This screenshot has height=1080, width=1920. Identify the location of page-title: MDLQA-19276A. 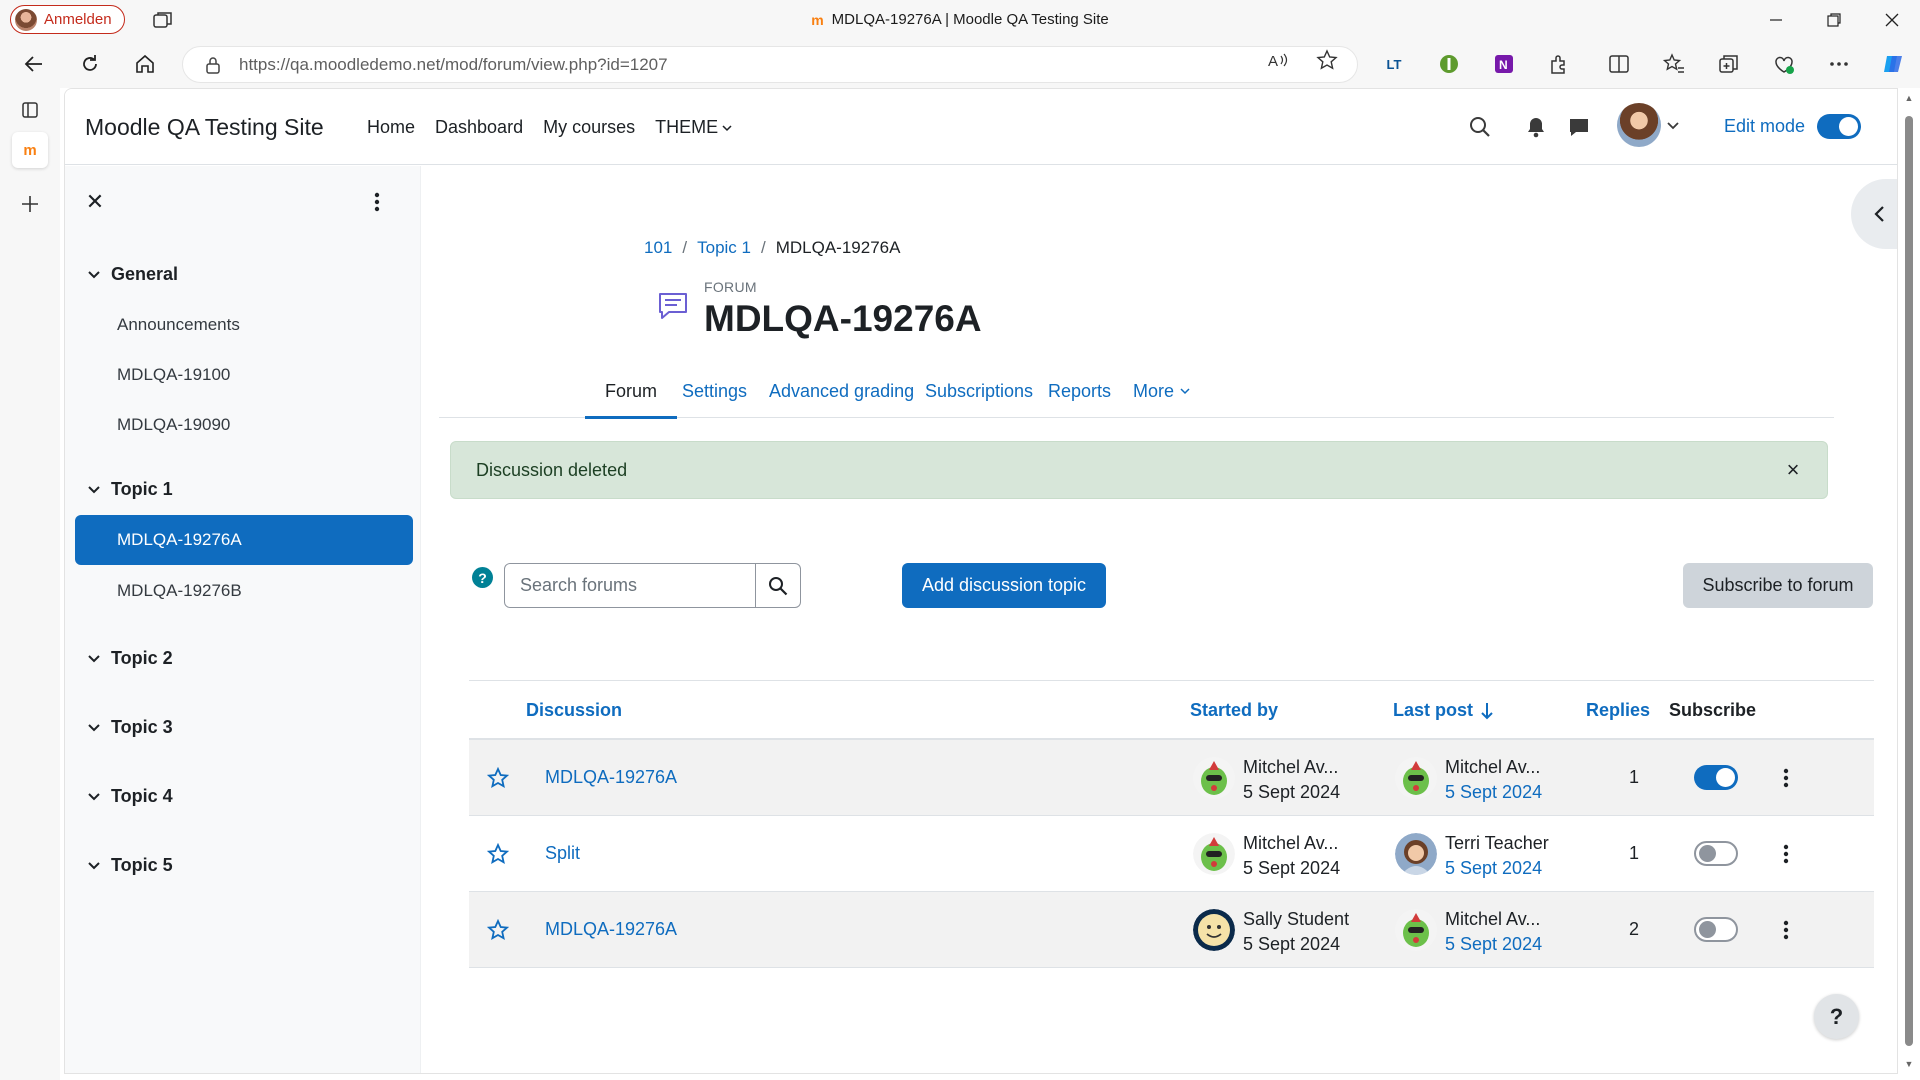
(843, 318).